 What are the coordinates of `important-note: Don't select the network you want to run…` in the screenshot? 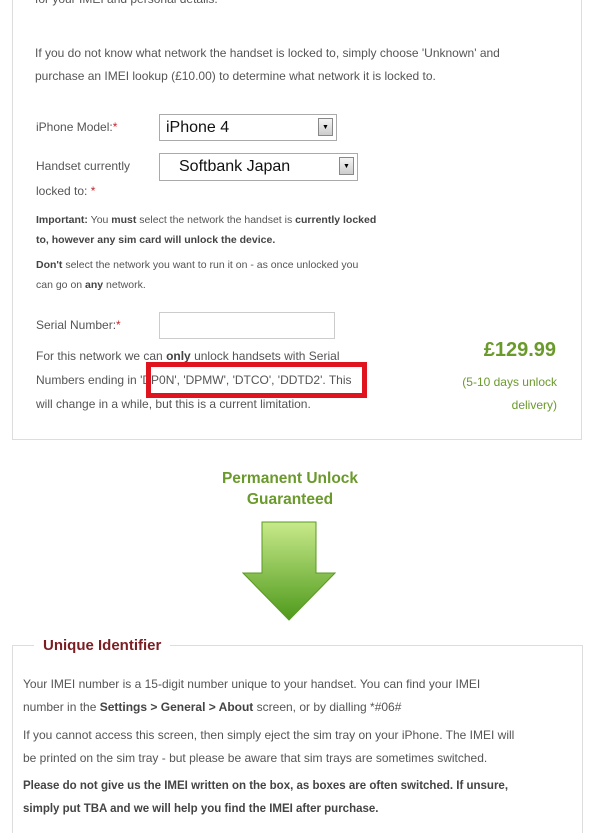 It's located at (197, 265).